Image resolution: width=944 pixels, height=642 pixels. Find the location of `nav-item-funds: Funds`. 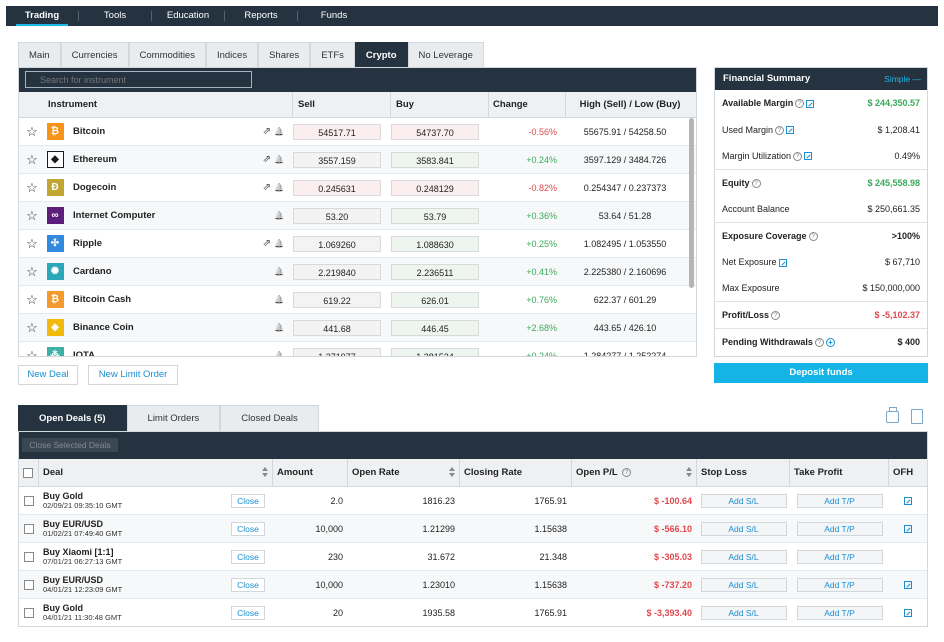

nav-item-funds: Funds is located at coordinates (334, 16).